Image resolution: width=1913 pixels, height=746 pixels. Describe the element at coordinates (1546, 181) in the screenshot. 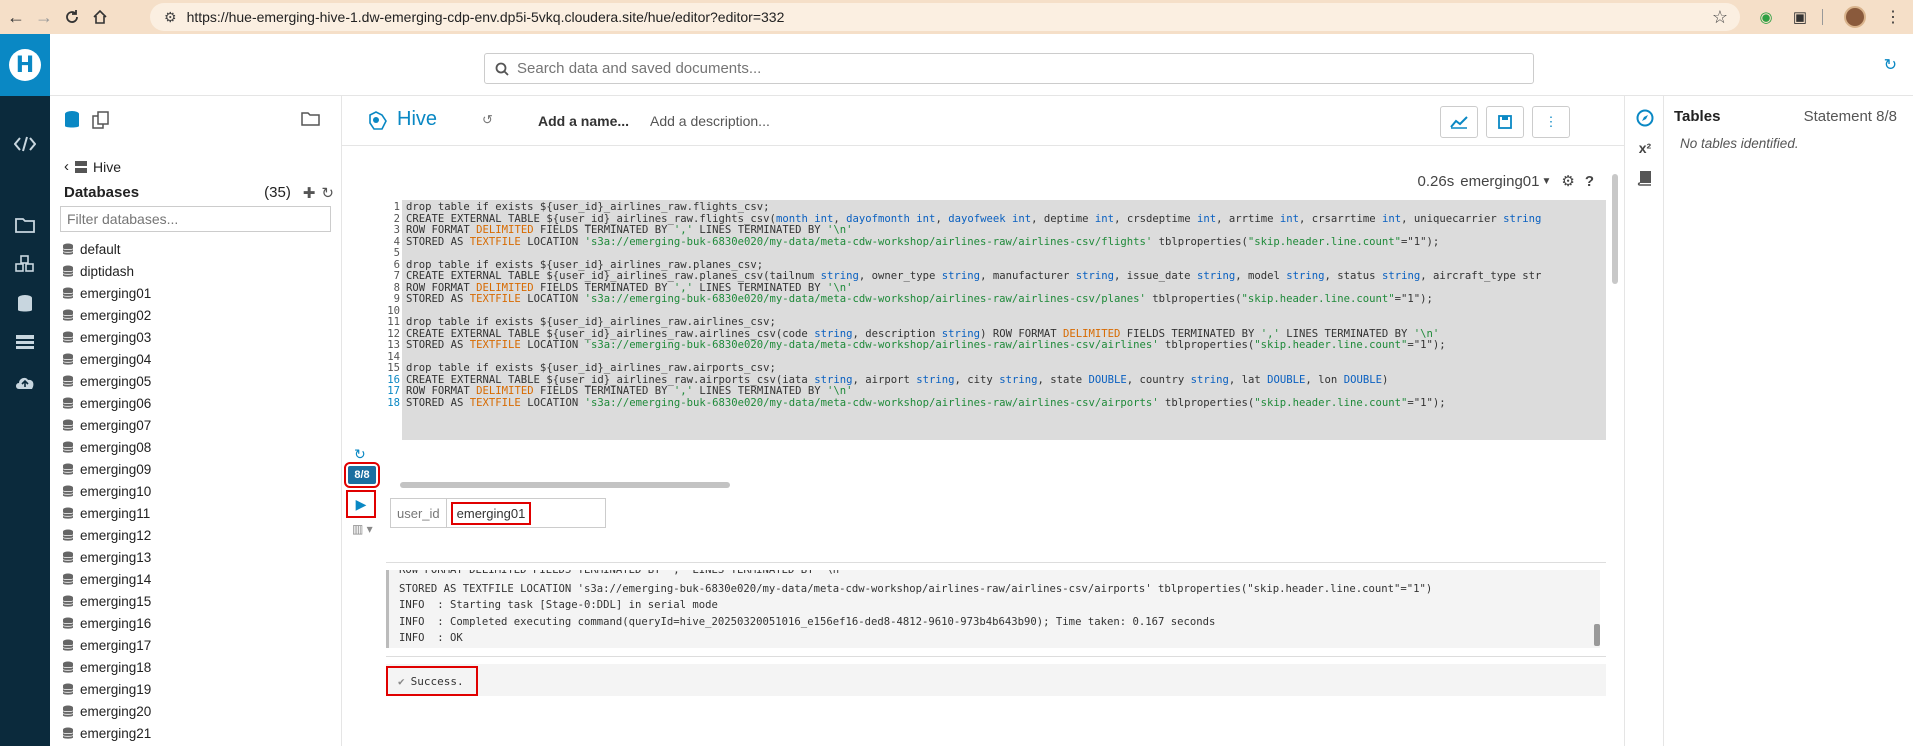

I see `caret-down-icon: ▼` at that location.